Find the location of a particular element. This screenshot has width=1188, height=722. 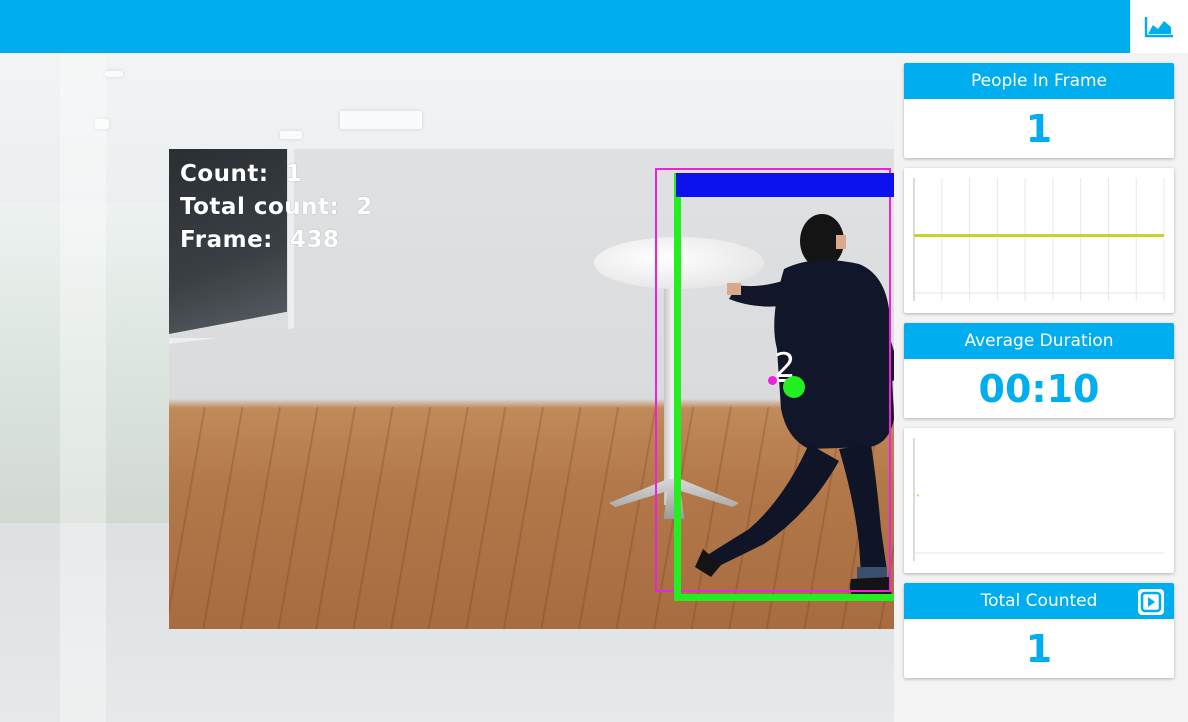

play-button is located at coordinates (1151, 602).